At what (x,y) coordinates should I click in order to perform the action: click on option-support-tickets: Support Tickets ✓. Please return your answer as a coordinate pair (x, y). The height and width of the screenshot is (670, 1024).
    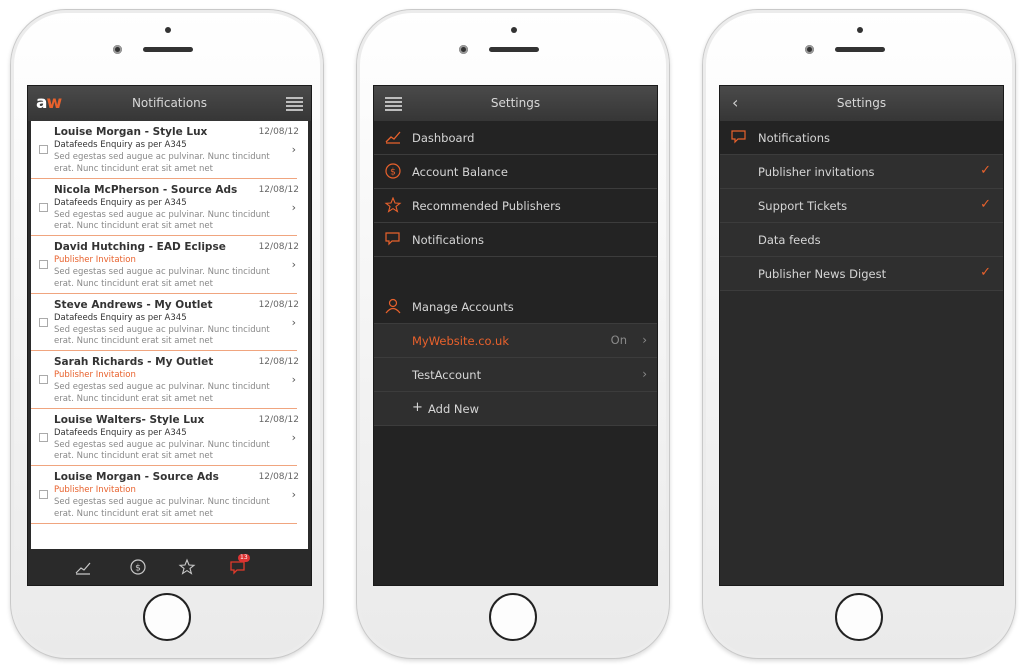
    Looking at the image, I should click on (861, 206).